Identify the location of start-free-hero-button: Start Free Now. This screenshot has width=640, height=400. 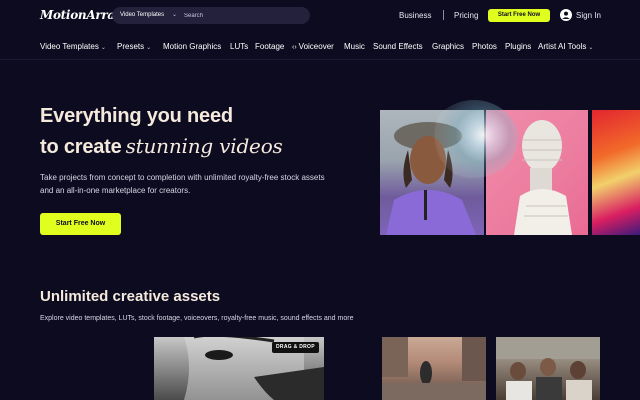
(80, 224).